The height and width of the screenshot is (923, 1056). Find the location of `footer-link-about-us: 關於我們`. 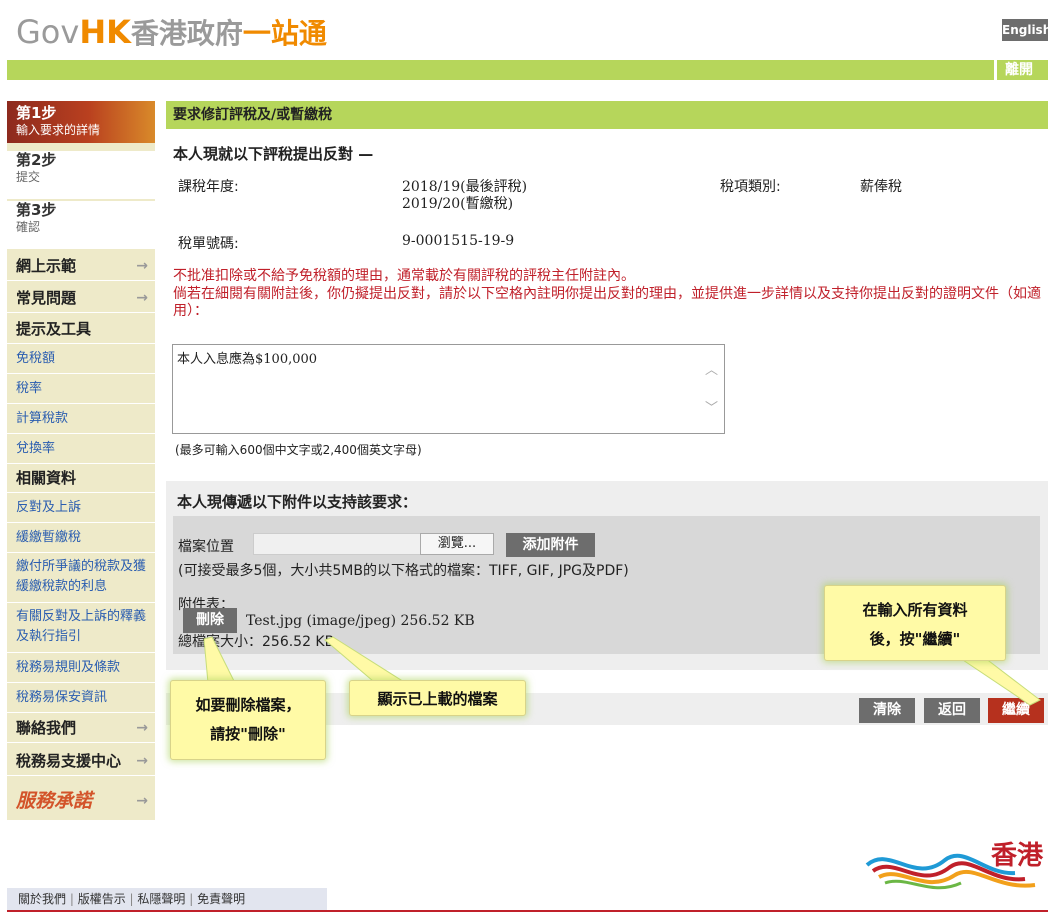

footer-link-about-us: 關於我們 is located at coordinates (42, 899).